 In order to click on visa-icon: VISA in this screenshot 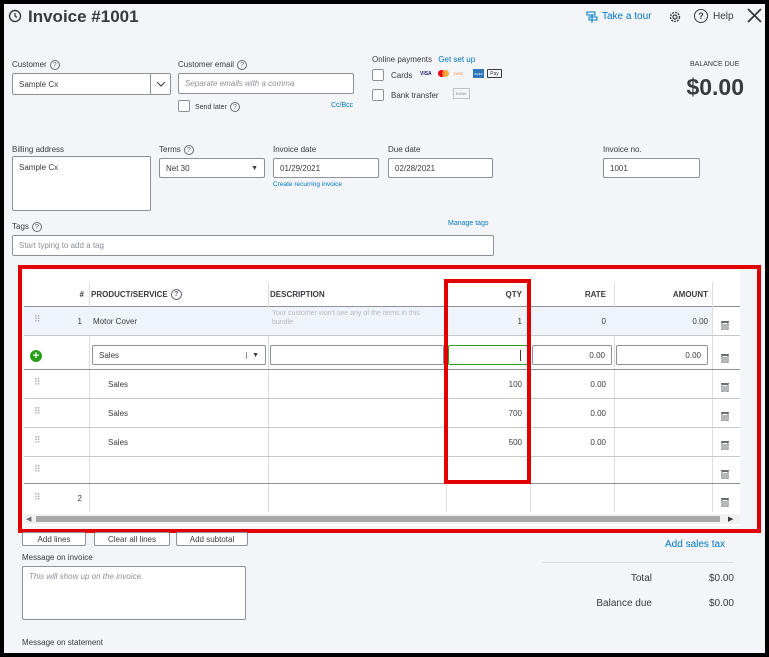, I will do `click(426, 73)`.